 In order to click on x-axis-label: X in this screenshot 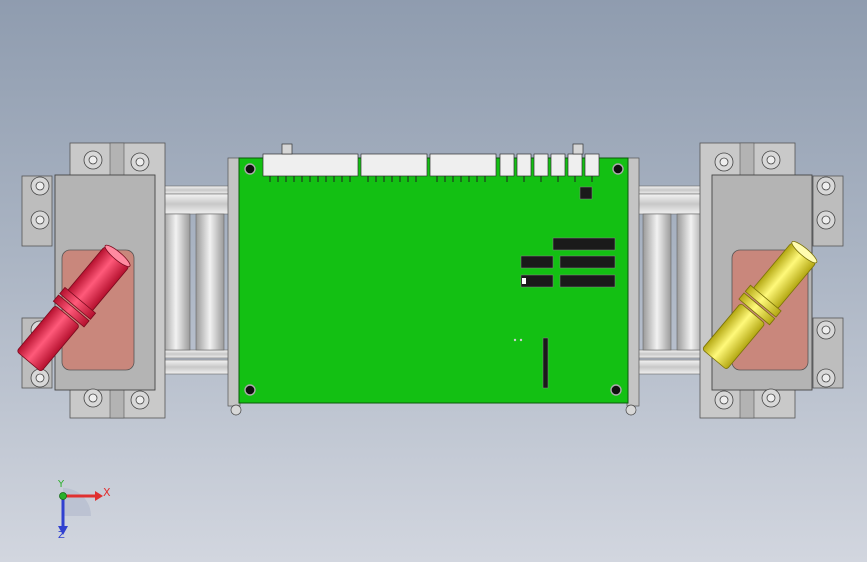, I will do `click(107, 492)`.